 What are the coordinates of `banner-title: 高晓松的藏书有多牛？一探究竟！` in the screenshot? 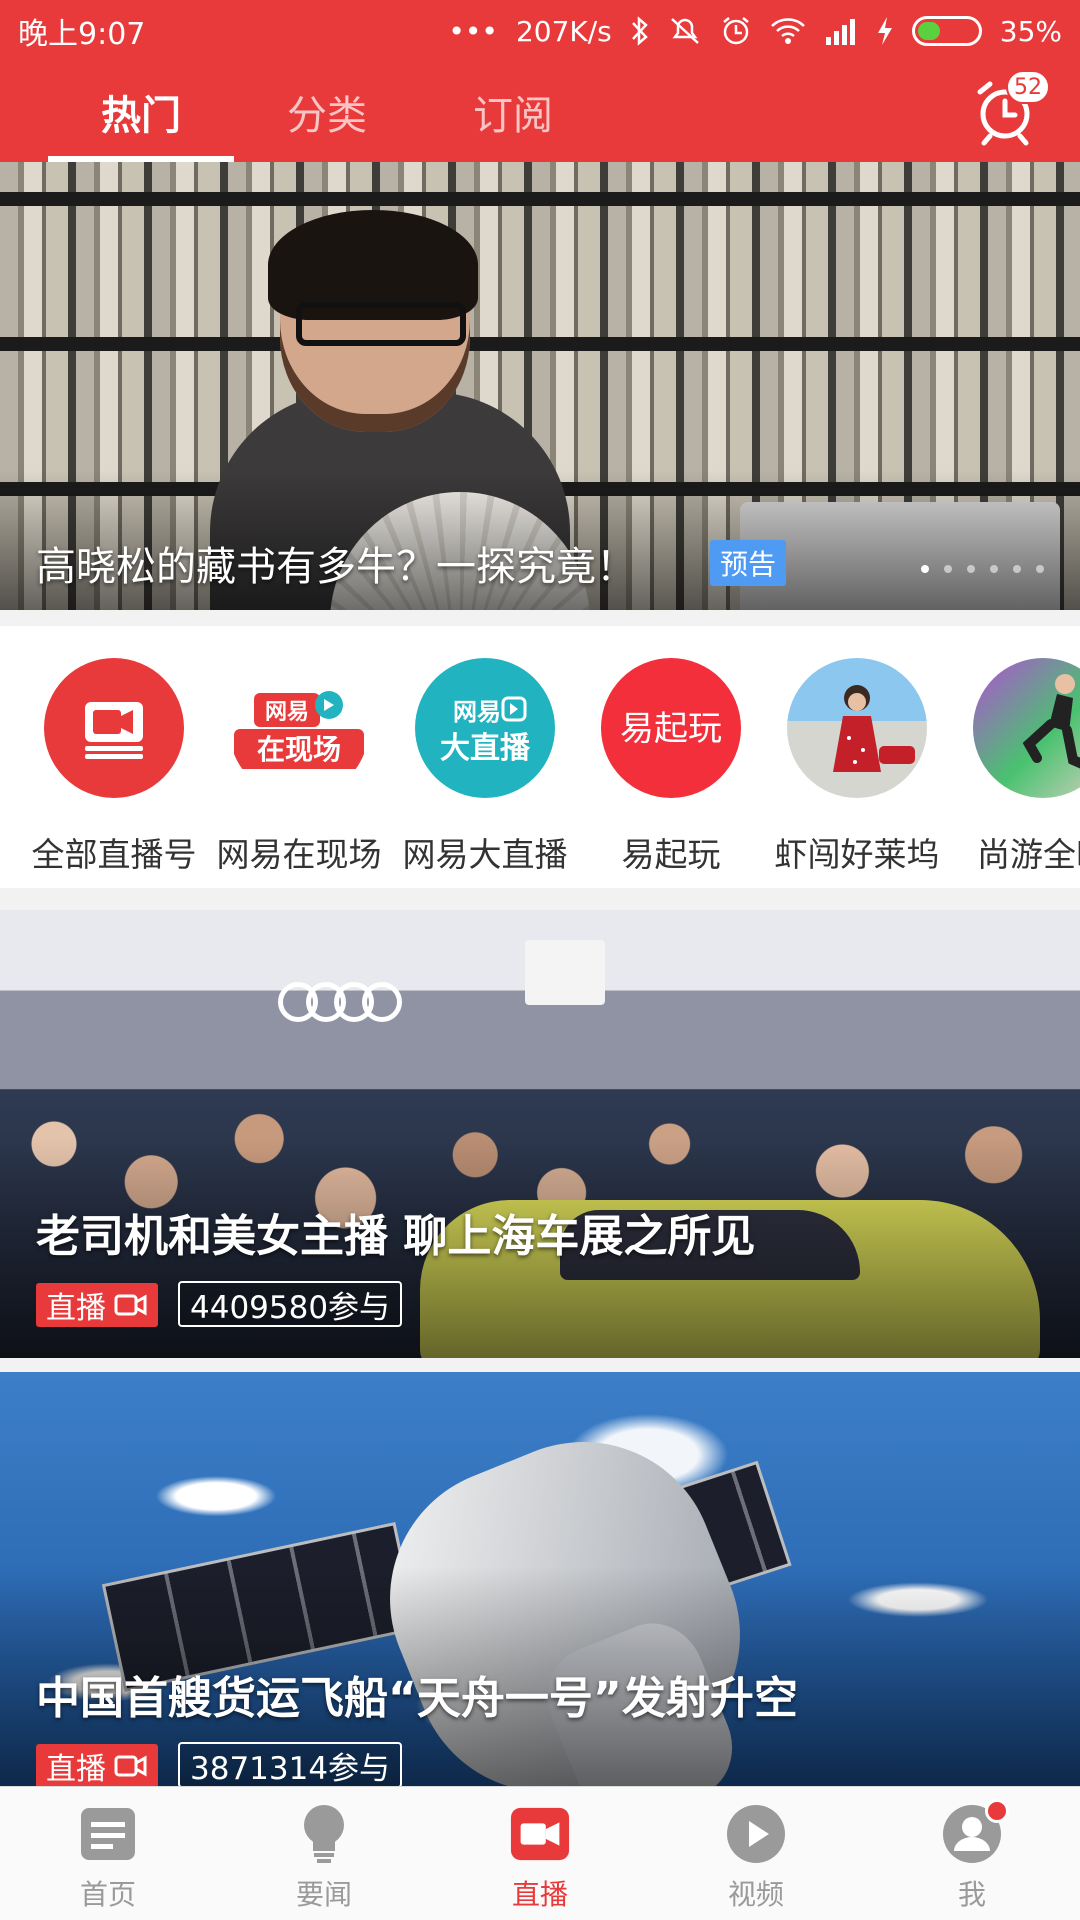 It's located at (336, 567).